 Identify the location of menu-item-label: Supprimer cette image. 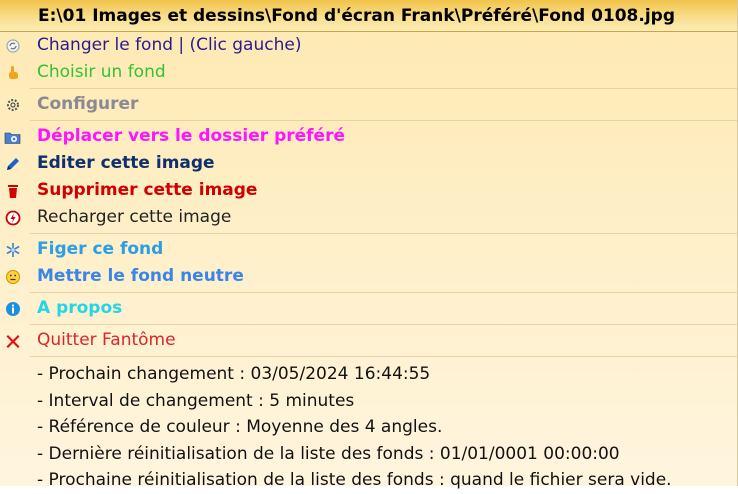
(147, 190).